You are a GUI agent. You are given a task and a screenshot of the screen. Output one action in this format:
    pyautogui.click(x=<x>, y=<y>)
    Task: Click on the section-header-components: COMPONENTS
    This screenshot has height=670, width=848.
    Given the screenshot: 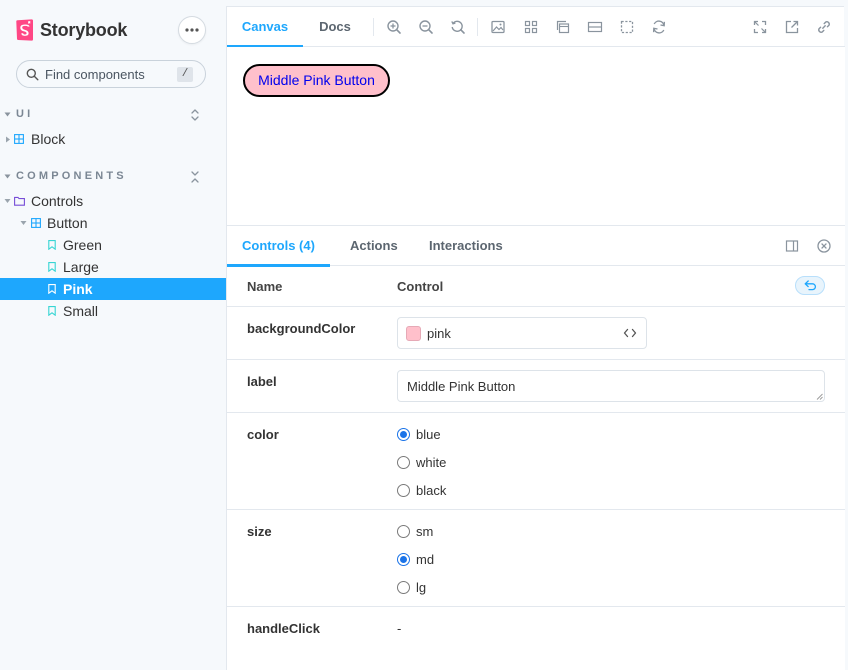 What is the action you would take?
    pyautogui.click(x=113, y=177)
    